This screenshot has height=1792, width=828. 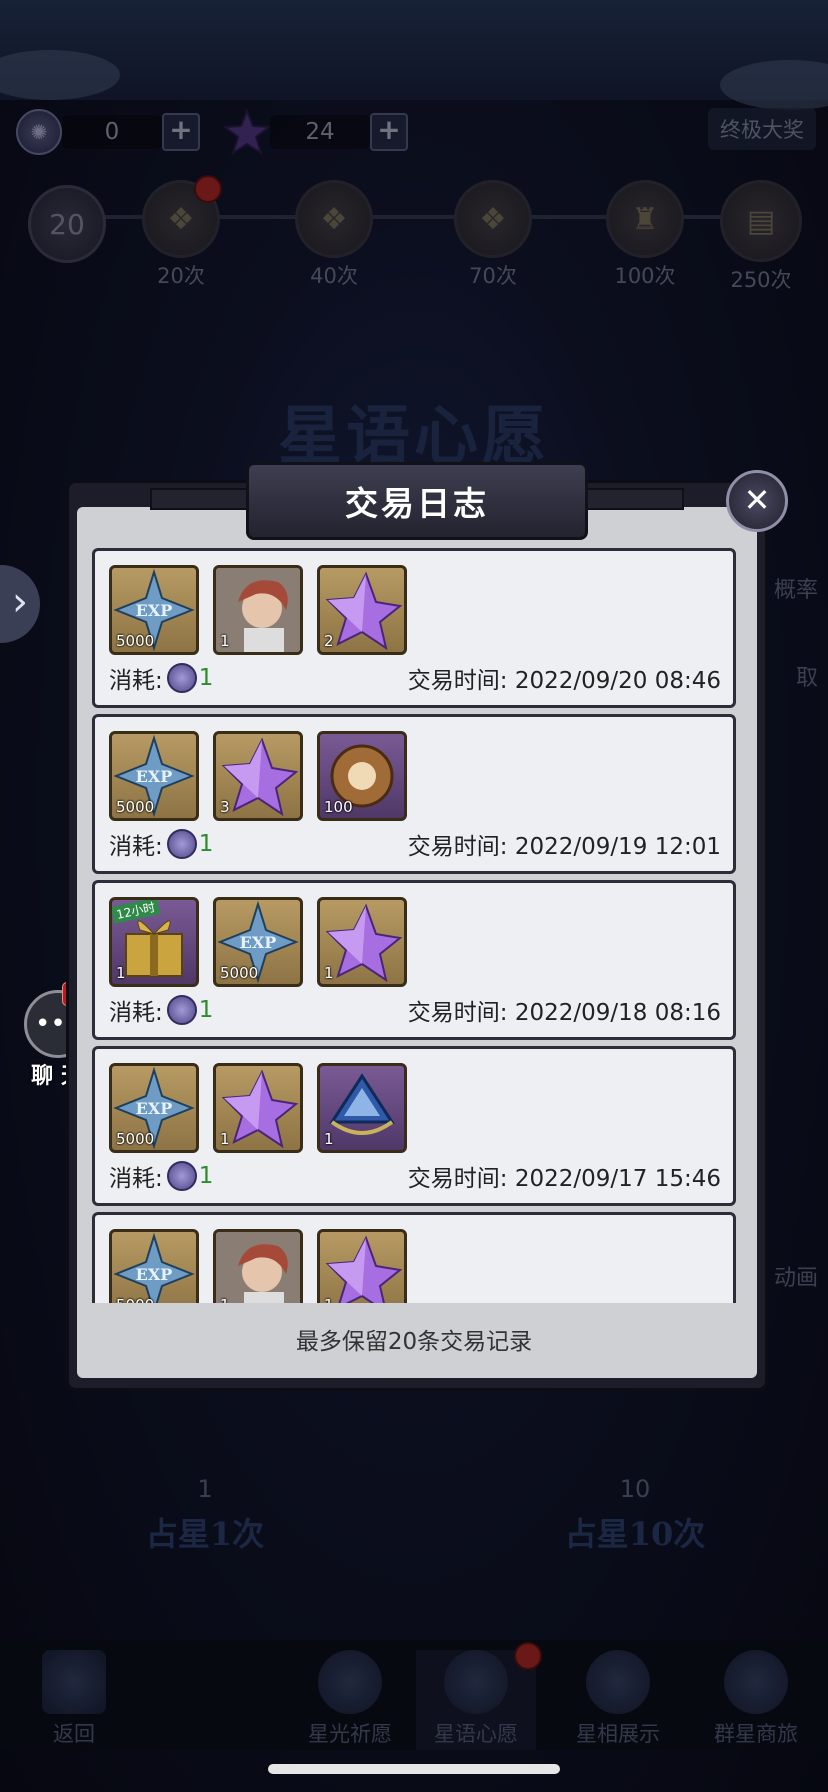 I want to click on close-button: ✕, so click(x=757, y=501).